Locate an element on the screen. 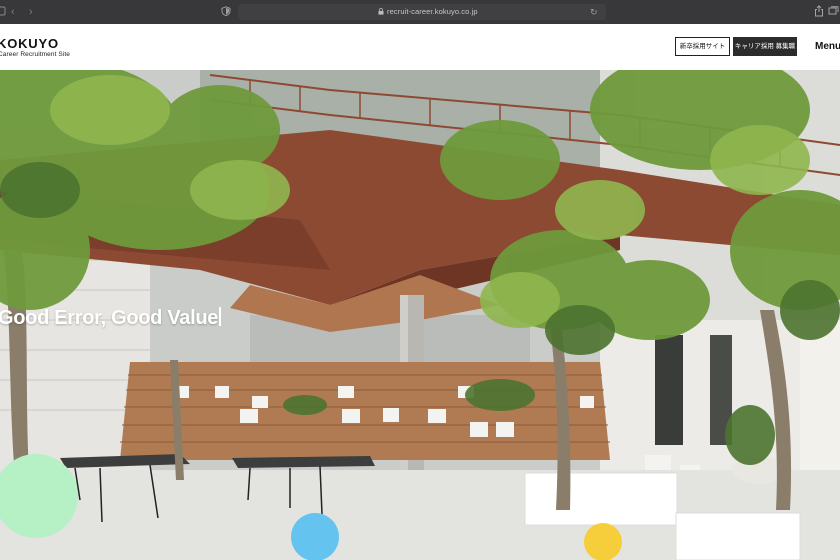  reload-icon: ↻ is located at coordinates (594, 12).